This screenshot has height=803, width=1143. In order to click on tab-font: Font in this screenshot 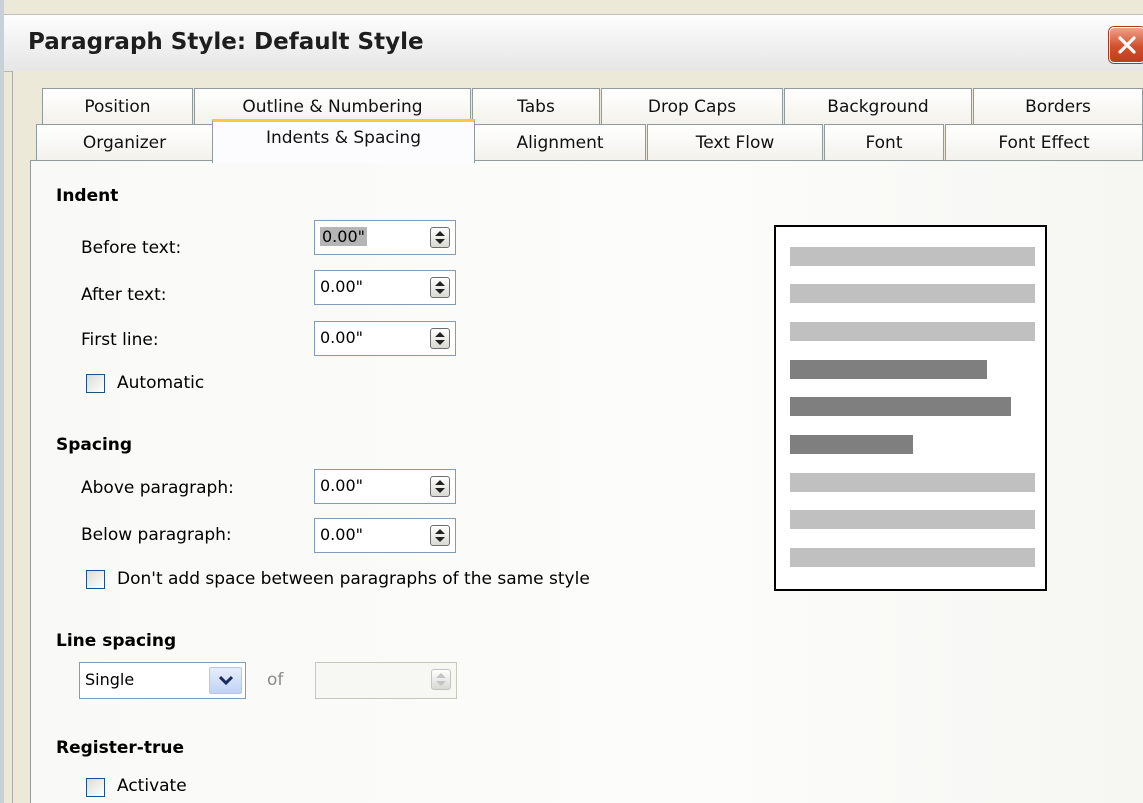, I will do `click(884, 143)`.